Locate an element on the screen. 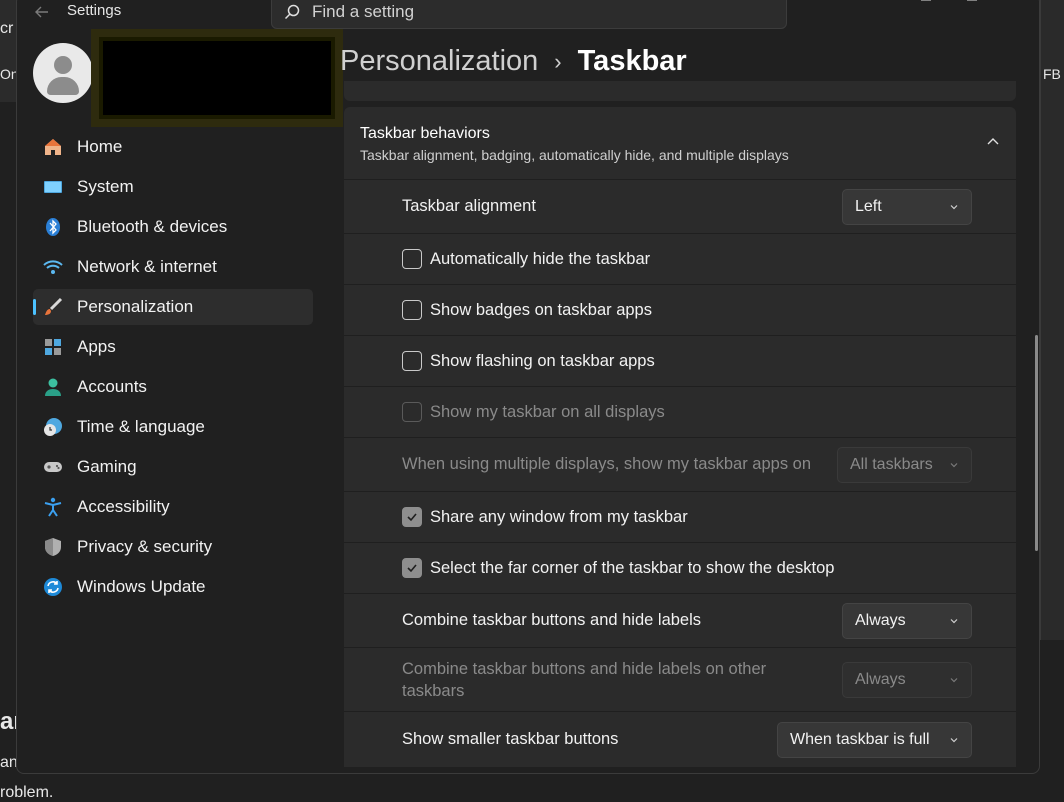 The width and height of the screenshot is (1064, 802). sidebar-item-label: Personalization is located at coordinates (135, 306).